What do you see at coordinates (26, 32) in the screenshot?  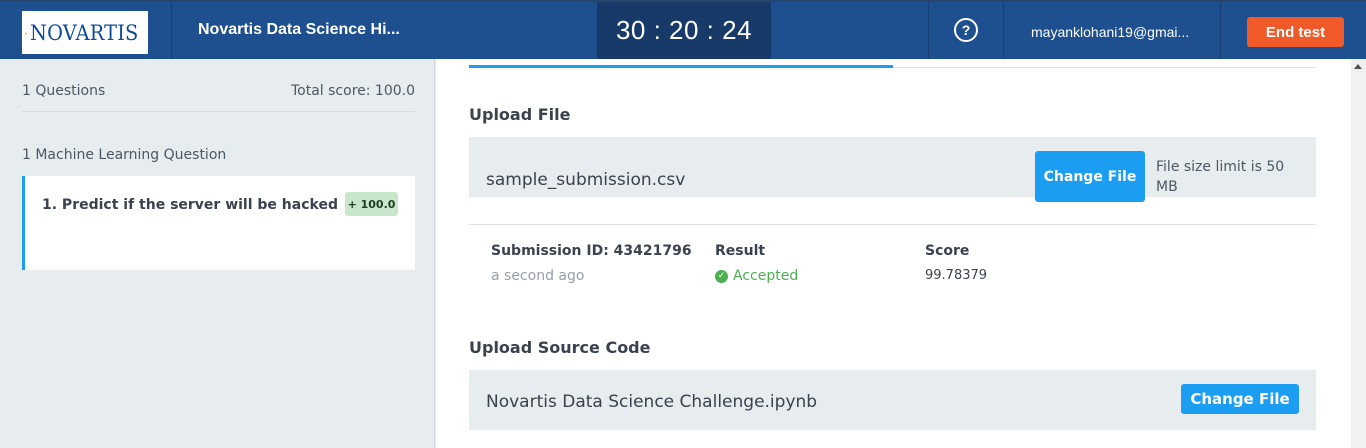 I see `flame-logo-icon` at bounding box center [26, 32].